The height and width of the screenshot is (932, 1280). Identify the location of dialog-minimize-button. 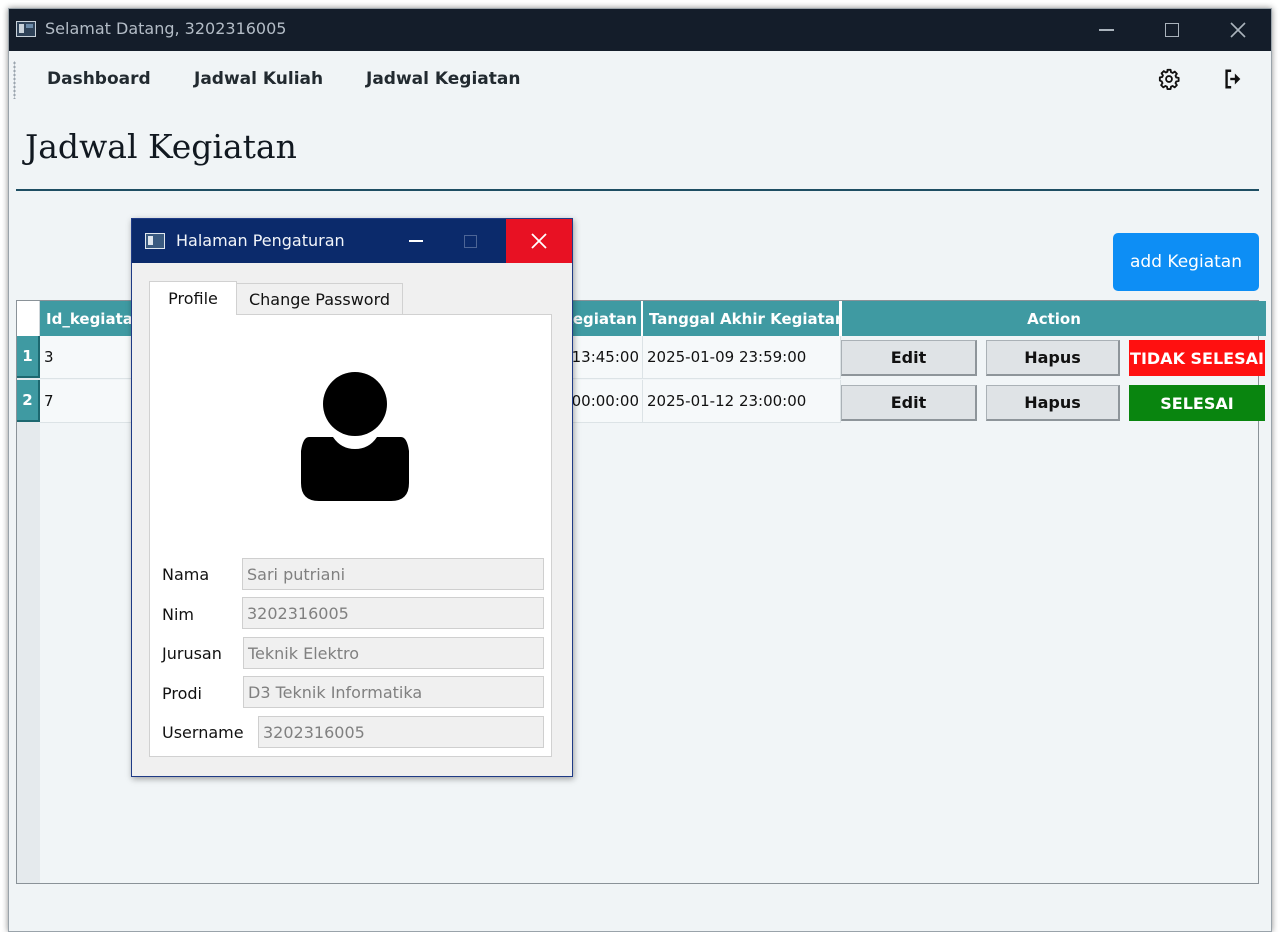
(416, 241).